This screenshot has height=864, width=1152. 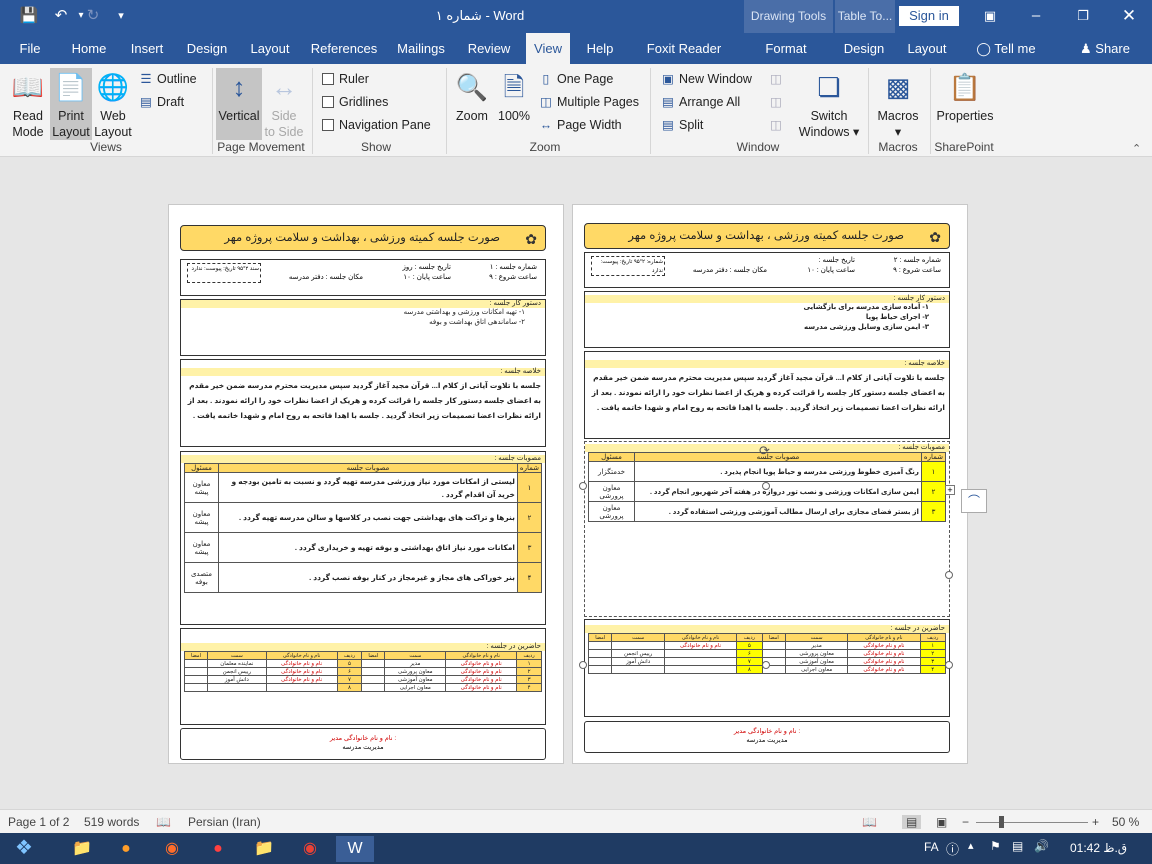 I want to click on tab-layout: Layout, so click(x=270, y=48).